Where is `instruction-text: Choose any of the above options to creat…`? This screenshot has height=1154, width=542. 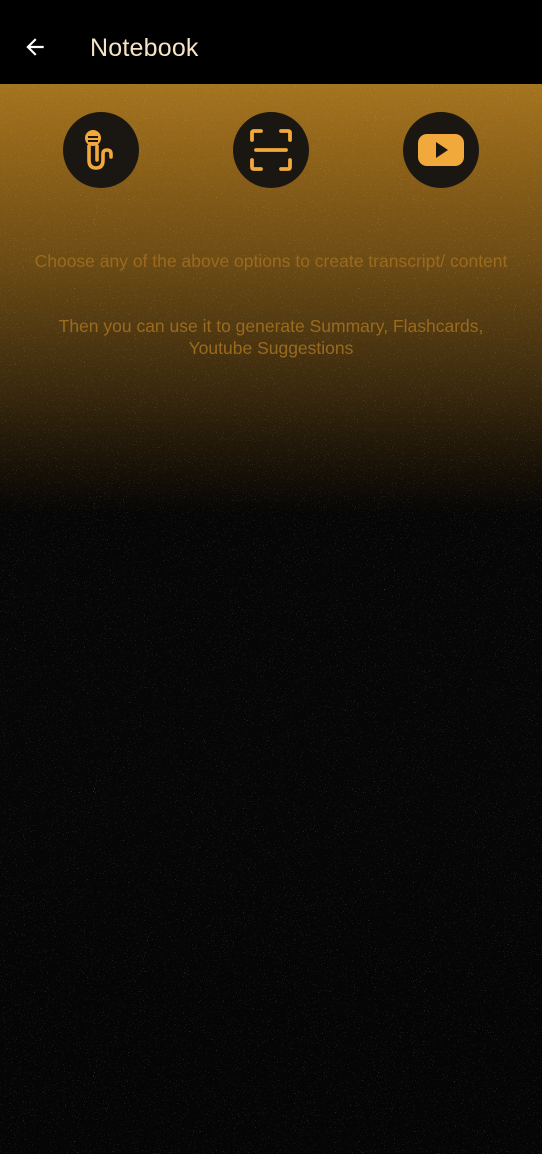 instruction-text: Choose any of the above options to creat… is located at coordinates (271, 261).